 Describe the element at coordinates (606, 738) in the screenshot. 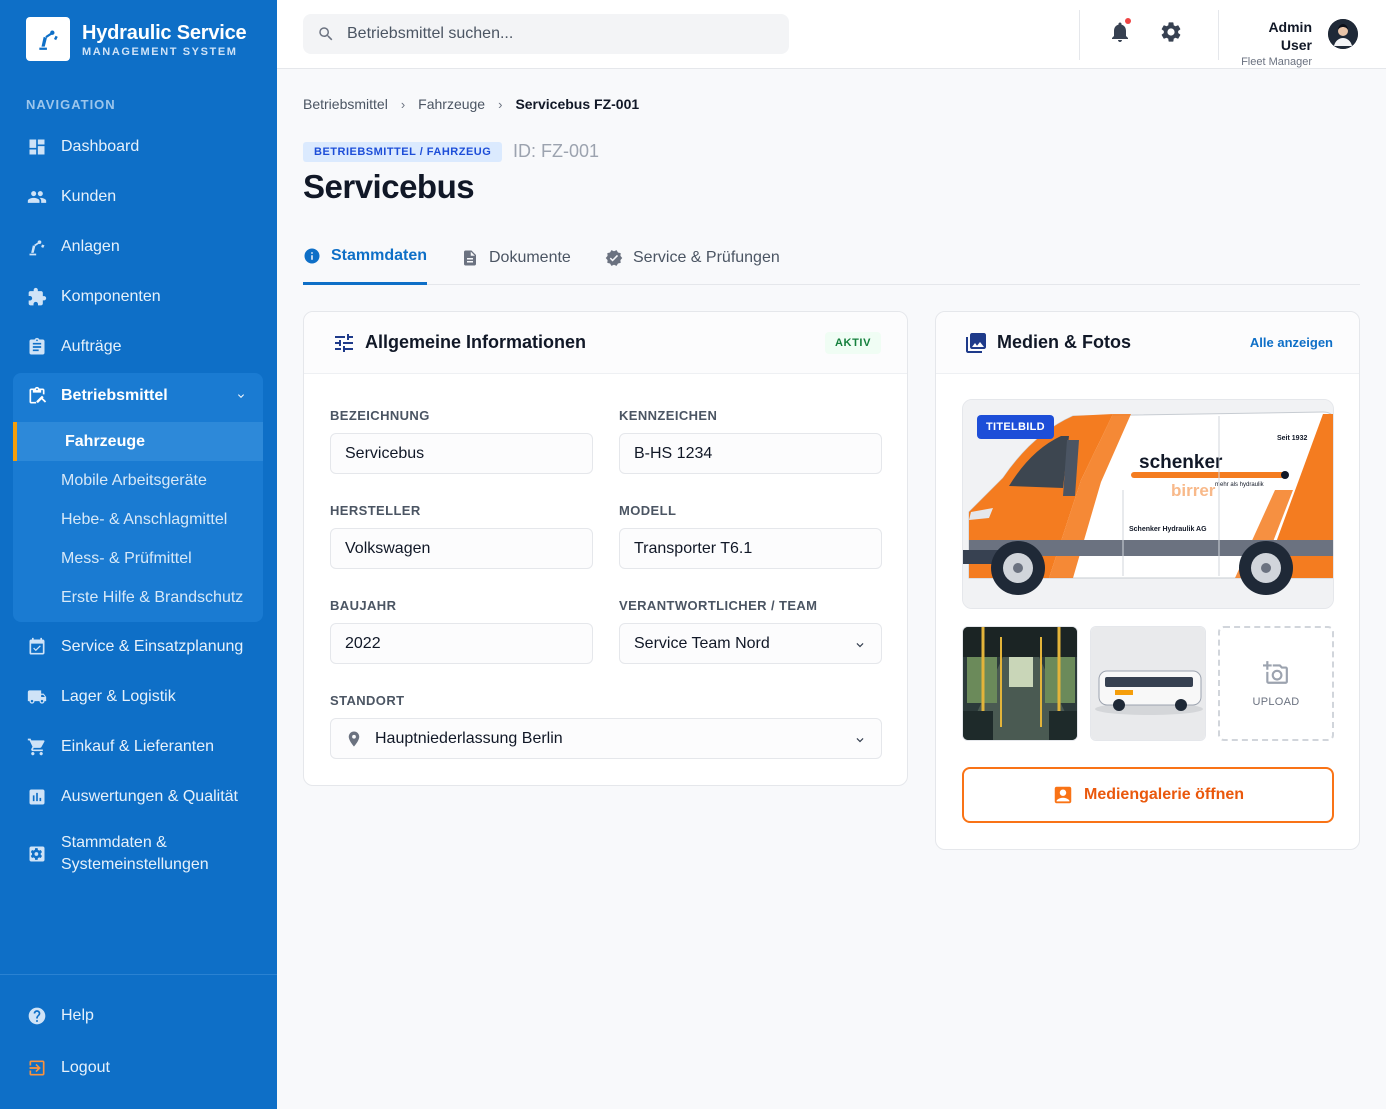

I see `standort-select: Hauptniederlassung Berlin` at that location.